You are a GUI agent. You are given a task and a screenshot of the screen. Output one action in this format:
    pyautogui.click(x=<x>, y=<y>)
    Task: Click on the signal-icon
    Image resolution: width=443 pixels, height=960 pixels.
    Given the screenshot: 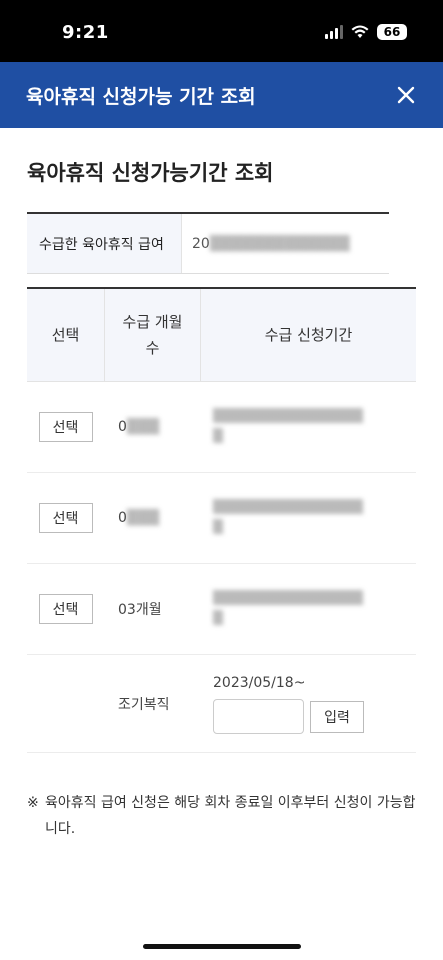 What is the action you would take?
    pyautogui.click(x=334, y=32)
    